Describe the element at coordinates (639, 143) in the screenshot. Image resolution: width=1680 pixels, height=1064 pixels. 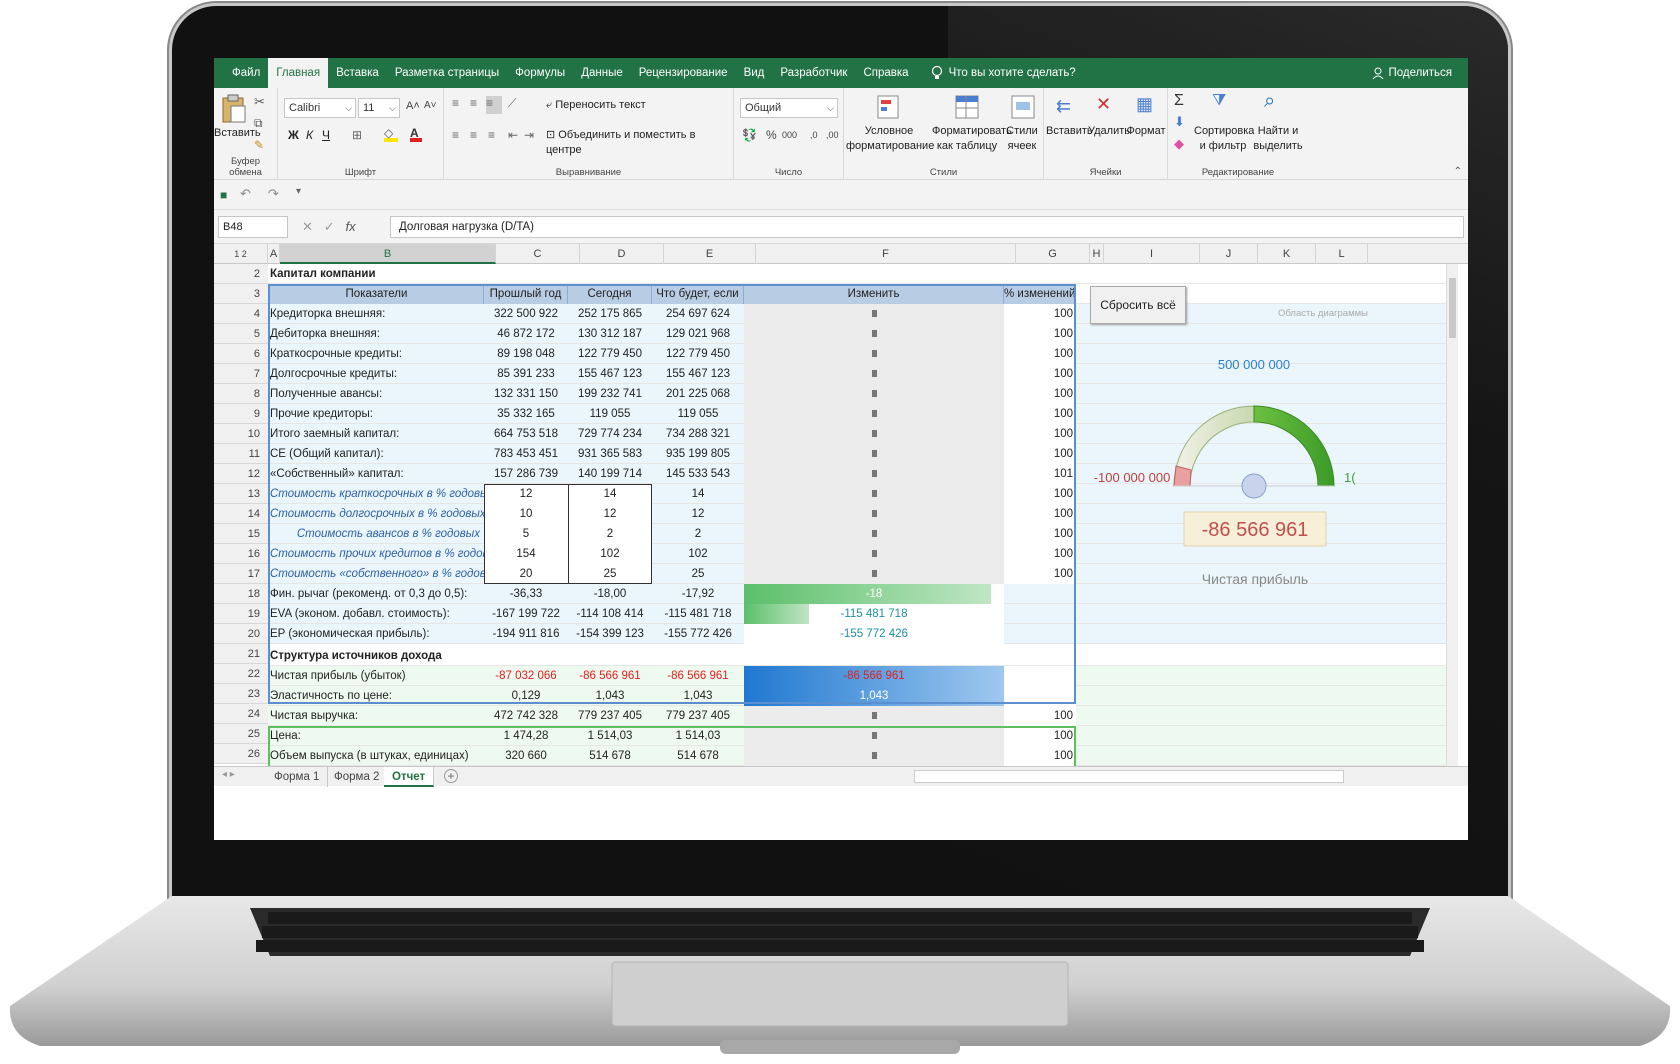
I see `merge-center-button: ⊡ Объединить и поместить в центре` at that location.